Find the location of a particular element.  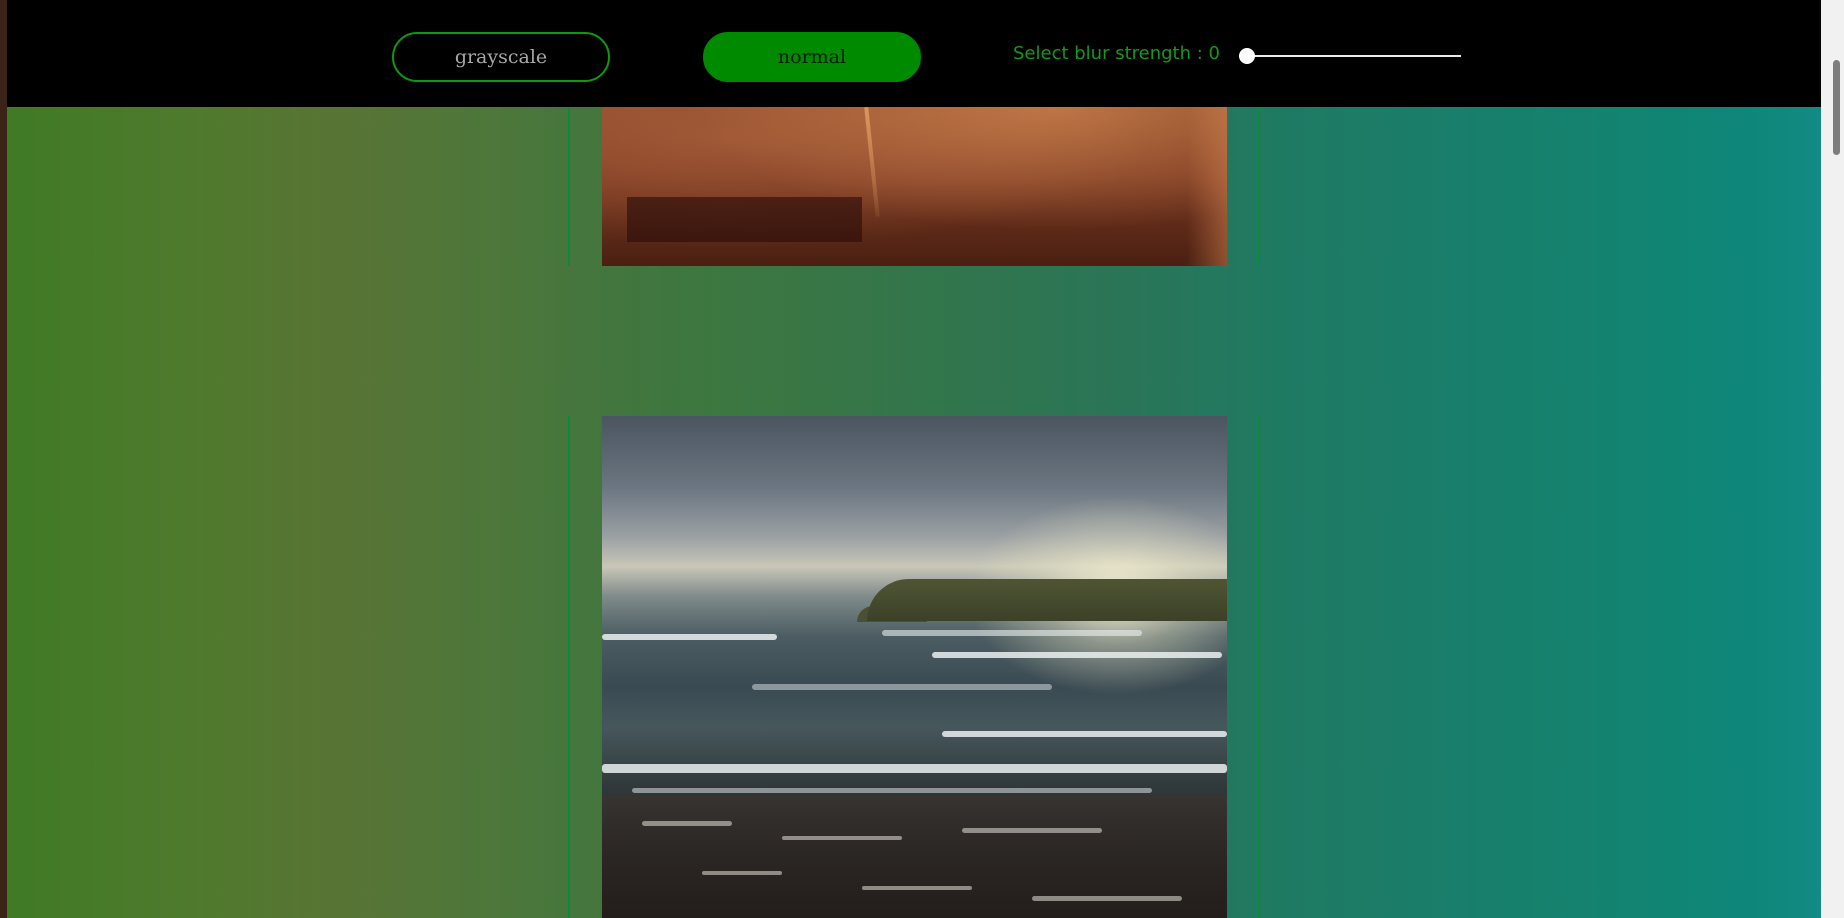

gallery-border-left-top is located at coordinates (569, 186).